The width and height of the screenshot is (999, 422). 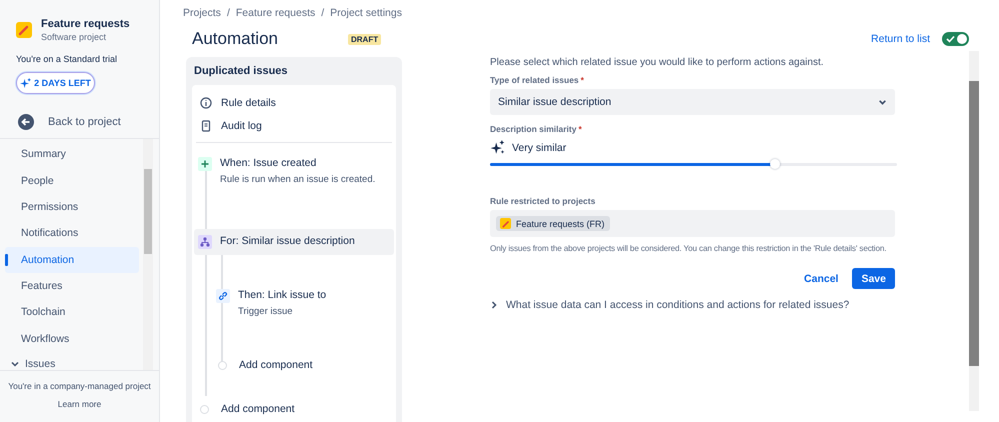 What do you see at coordinates (366, 13) in the screenshot?
I see `breadcrumb-link: Project settings` at bounding box center [366, 13].